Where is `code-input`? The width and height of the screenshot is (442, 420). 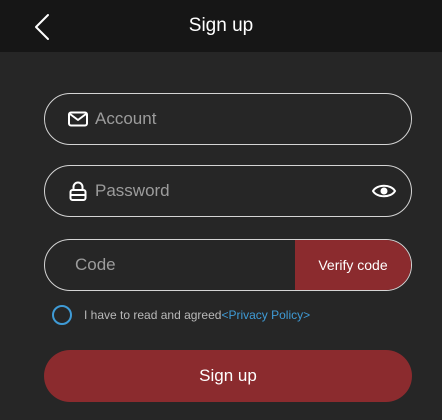
code-input is located at coordinates (180, 265).